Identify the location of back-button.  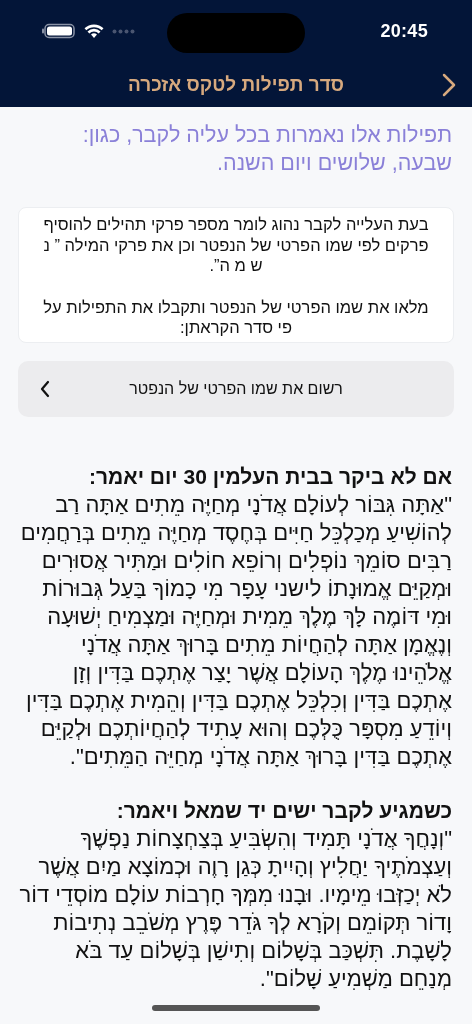
(449, 85).